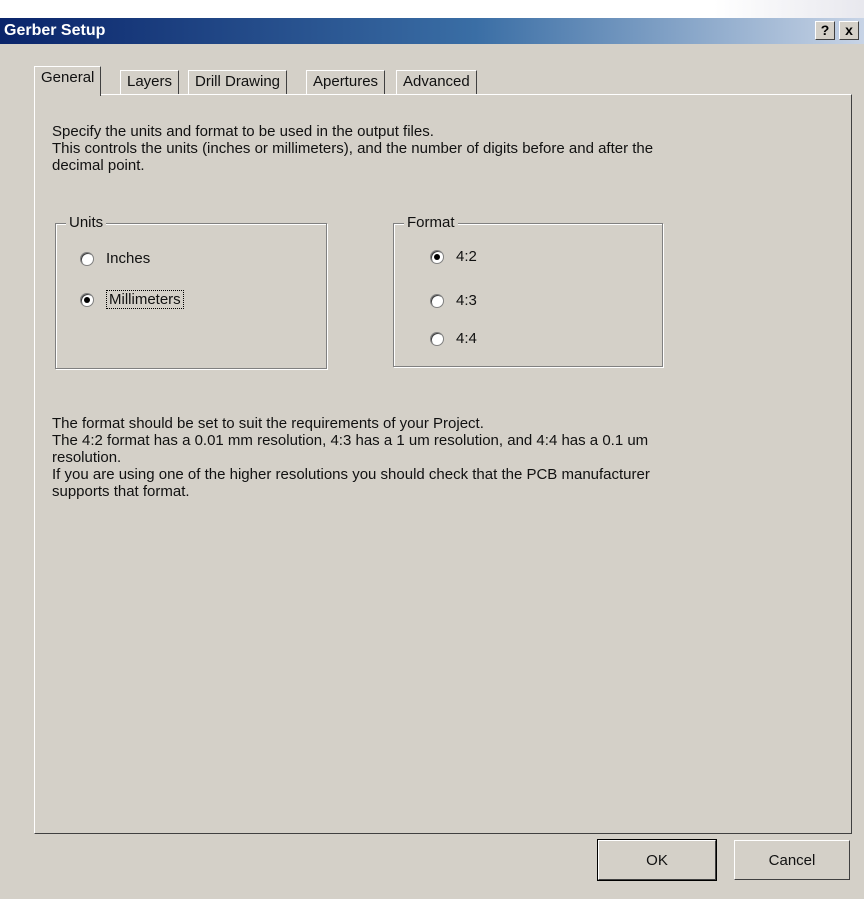  Describe the element at coordinates (453, 338) in the screenshot. I see `format-option-4-4: 4:4` at that location.